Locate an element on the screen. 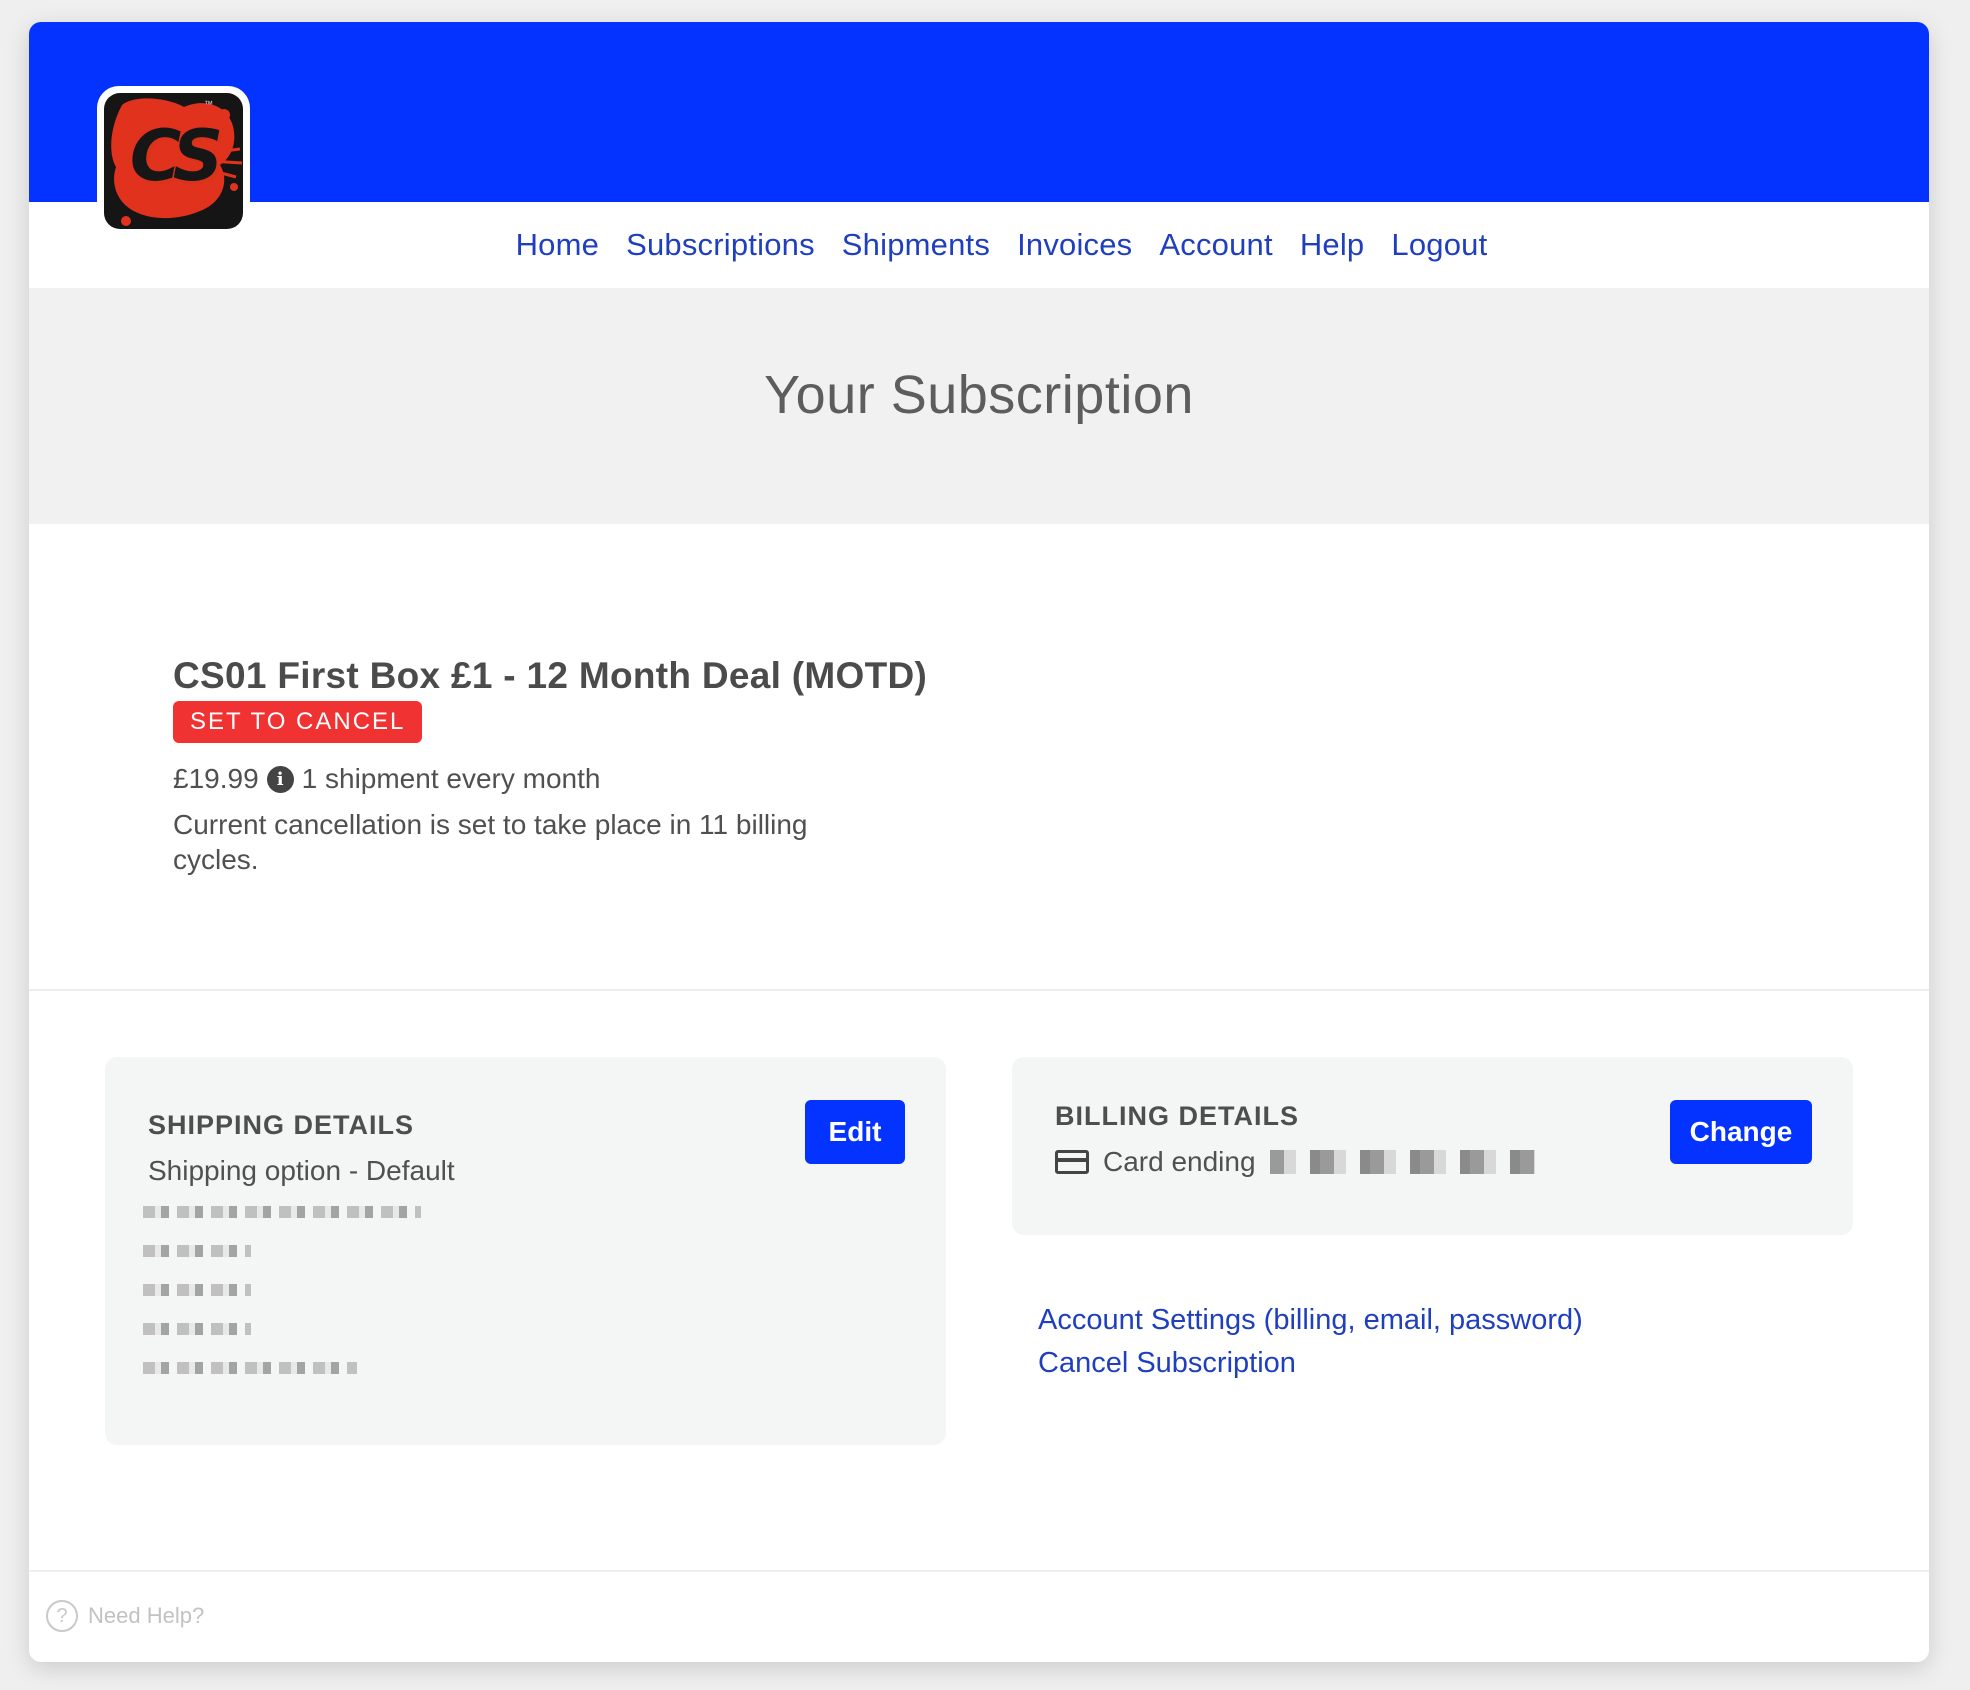  page-header: Your Subscription is located at coordinates (979, 406).